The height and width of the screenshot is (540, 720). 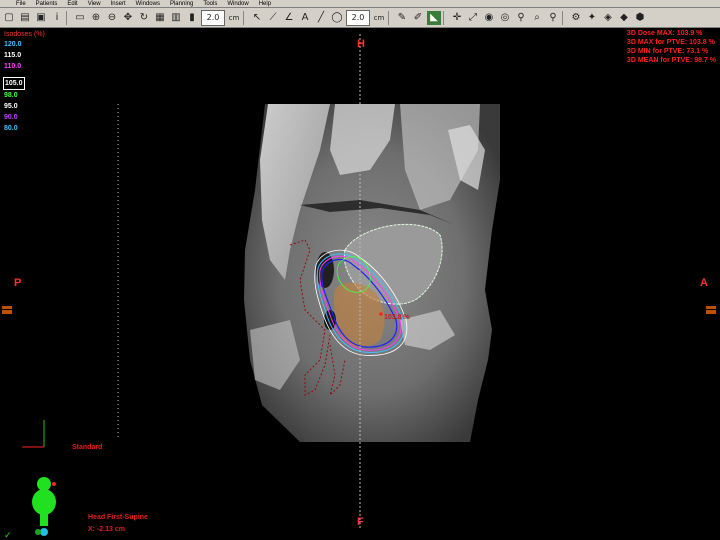 I want to click on text-icon: A, so click(x=305, y=18).